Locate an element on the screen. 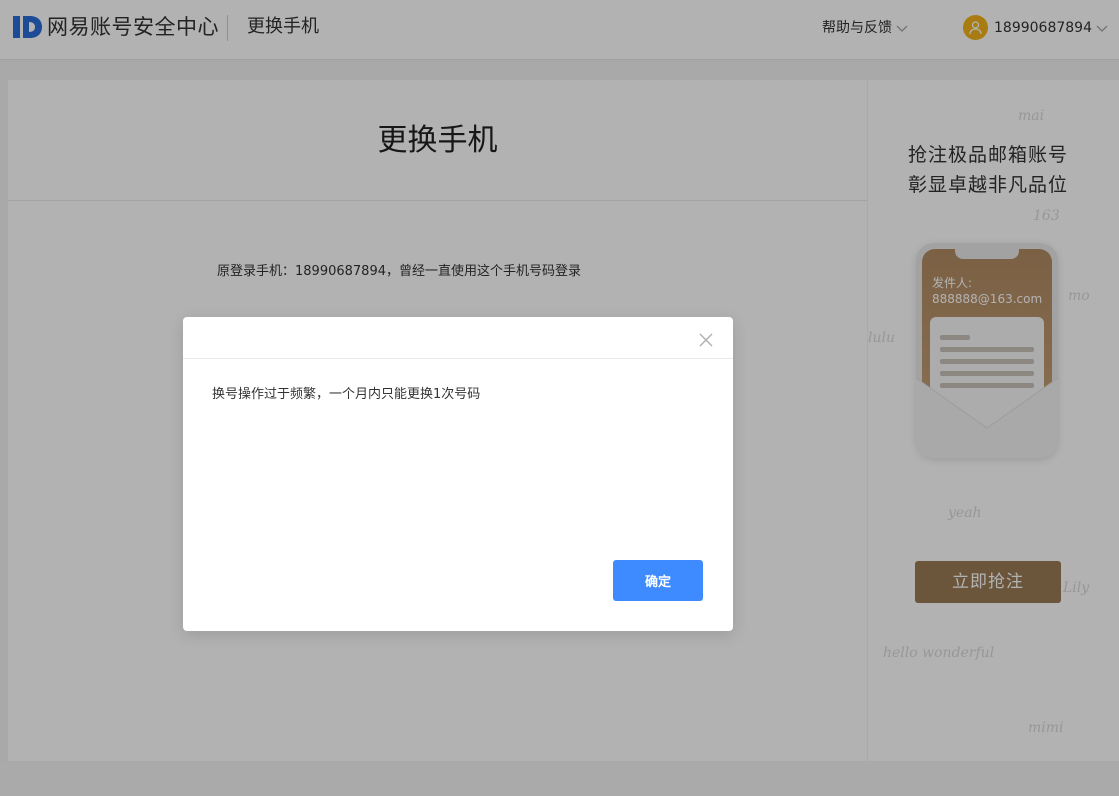  dialog-header is located at coordinates (458, 338).